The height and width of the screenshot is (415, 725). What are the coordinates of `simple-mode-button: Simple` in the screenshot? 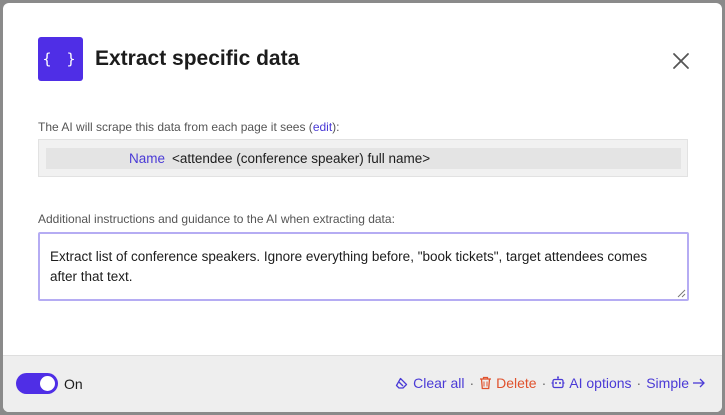 It's located at (676, 383).